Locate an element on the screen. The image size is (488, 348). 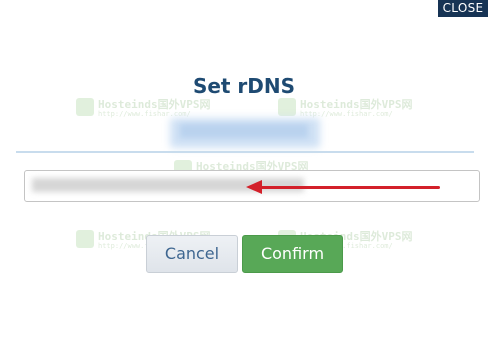
divider is located at coordinates (245, 152).